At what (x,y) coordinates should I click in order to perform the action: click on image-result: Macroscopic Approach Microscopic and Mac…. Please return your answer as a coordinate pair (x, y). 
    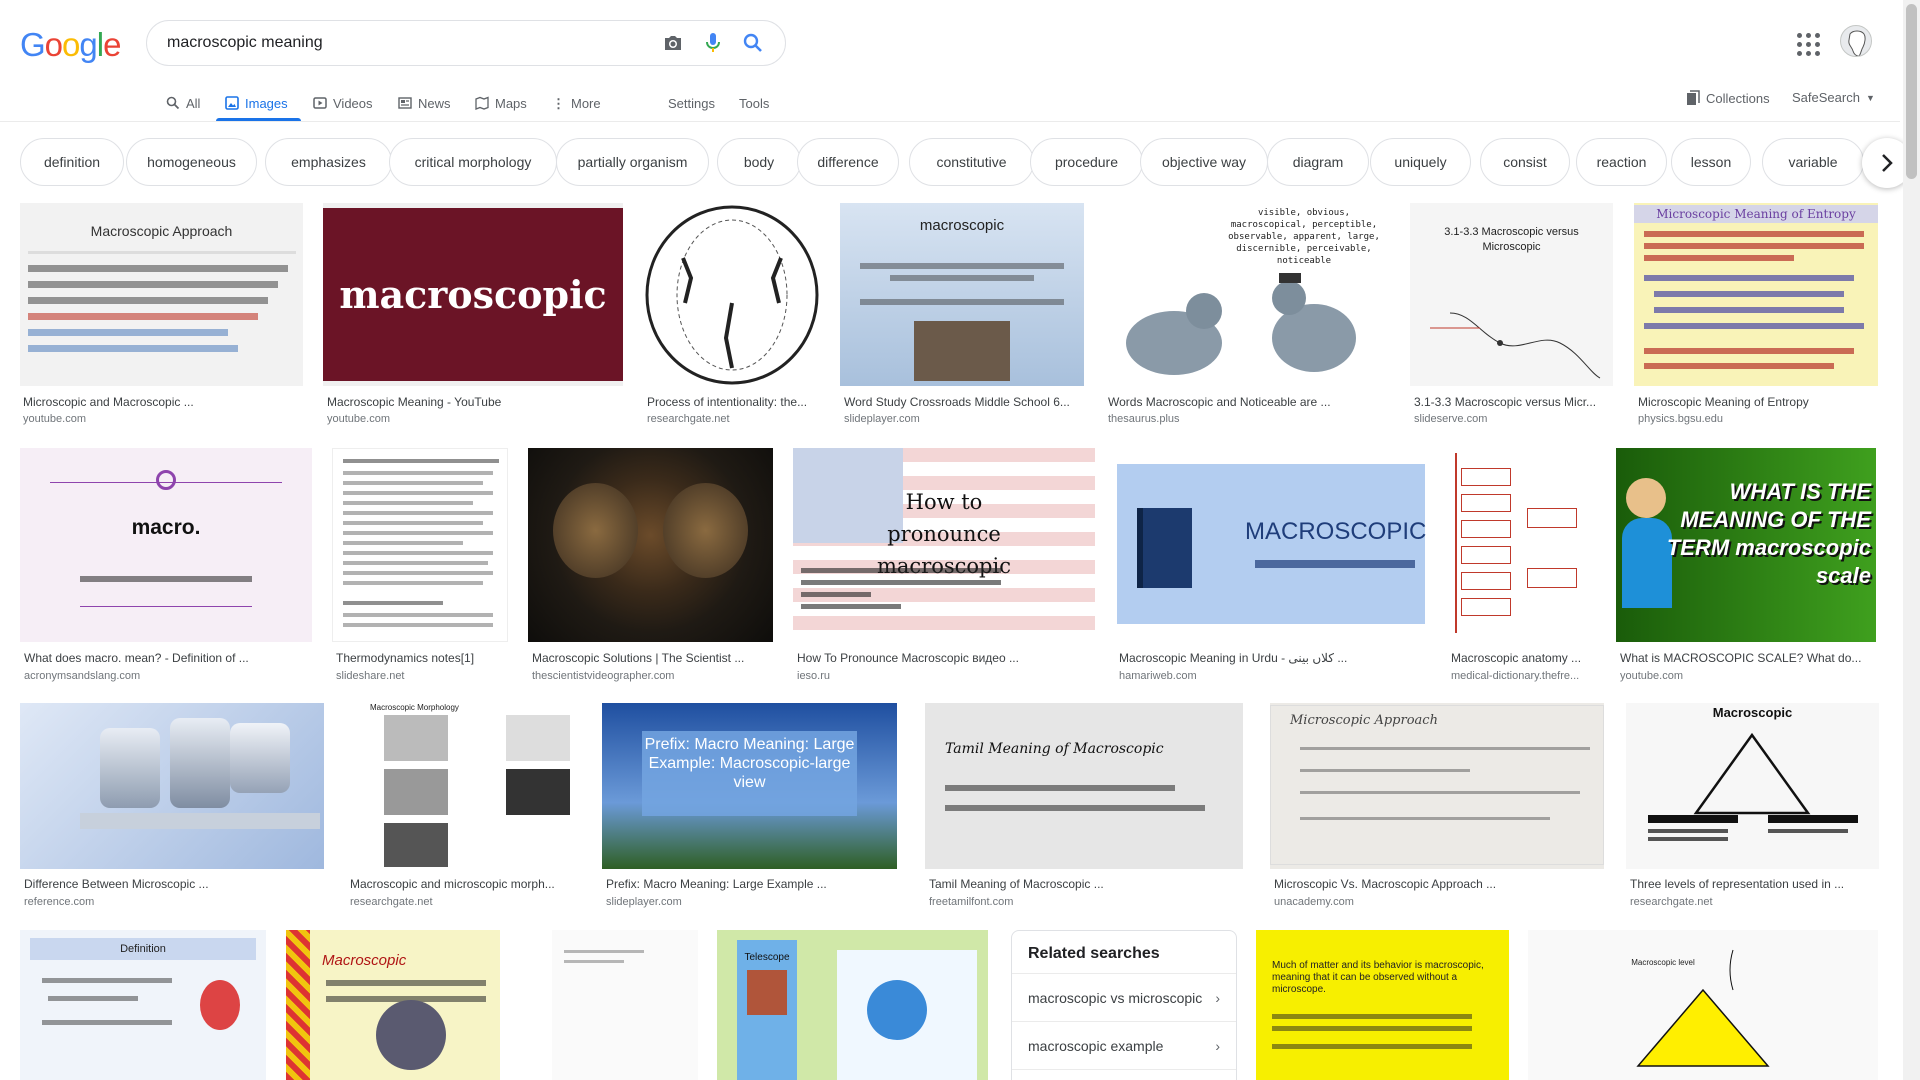
    Looking at the image, I should click on (161, 315).